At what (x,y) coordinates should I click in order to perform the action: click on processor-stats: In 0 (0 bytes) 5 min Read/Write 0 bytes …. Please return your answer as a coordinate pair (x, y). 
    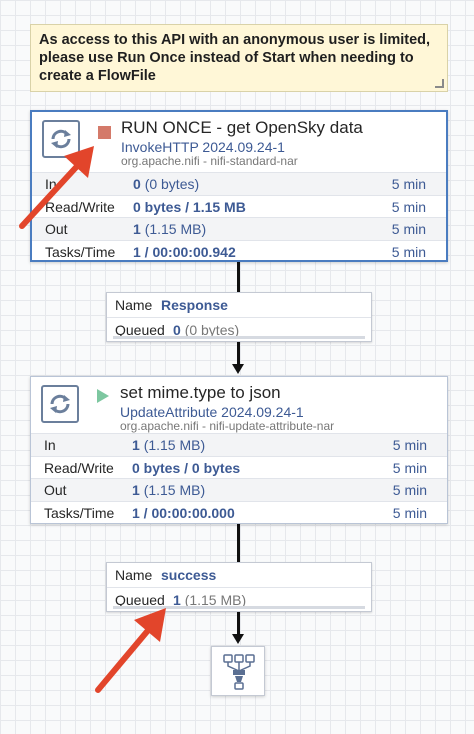
    Looking at the image, I should click on (239, 217).